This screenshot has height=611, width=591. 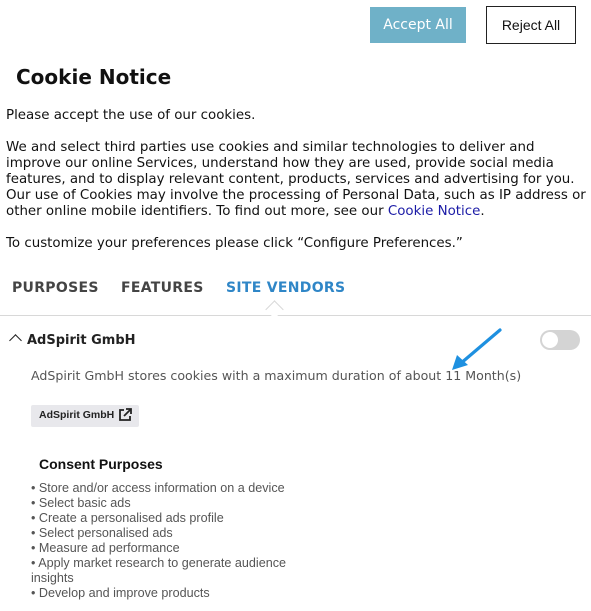 I want to click on cookie-notice-link: Cookie Notice, so click(x=434, y=211).